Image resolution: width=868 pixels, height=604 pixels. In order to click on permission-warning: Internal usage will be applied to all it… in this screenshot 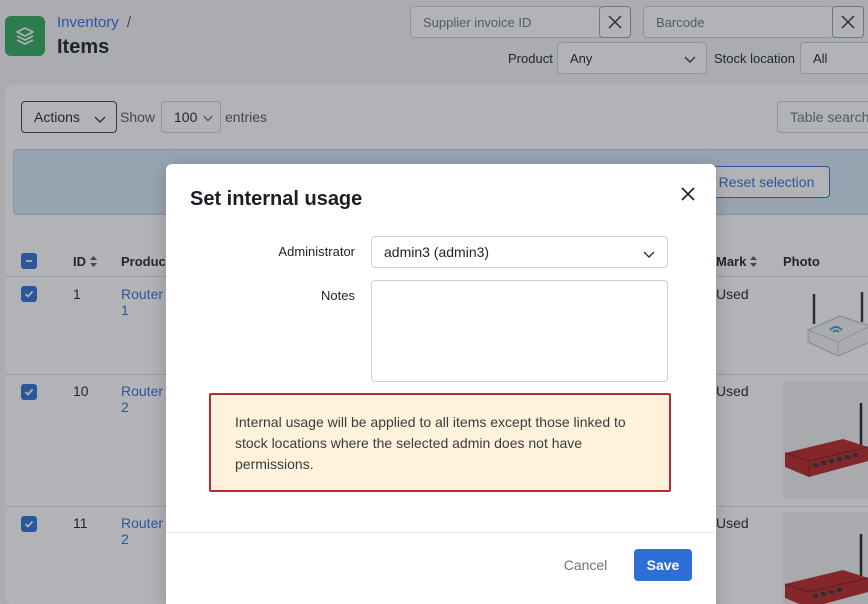, I will do `click(440, 442)`.